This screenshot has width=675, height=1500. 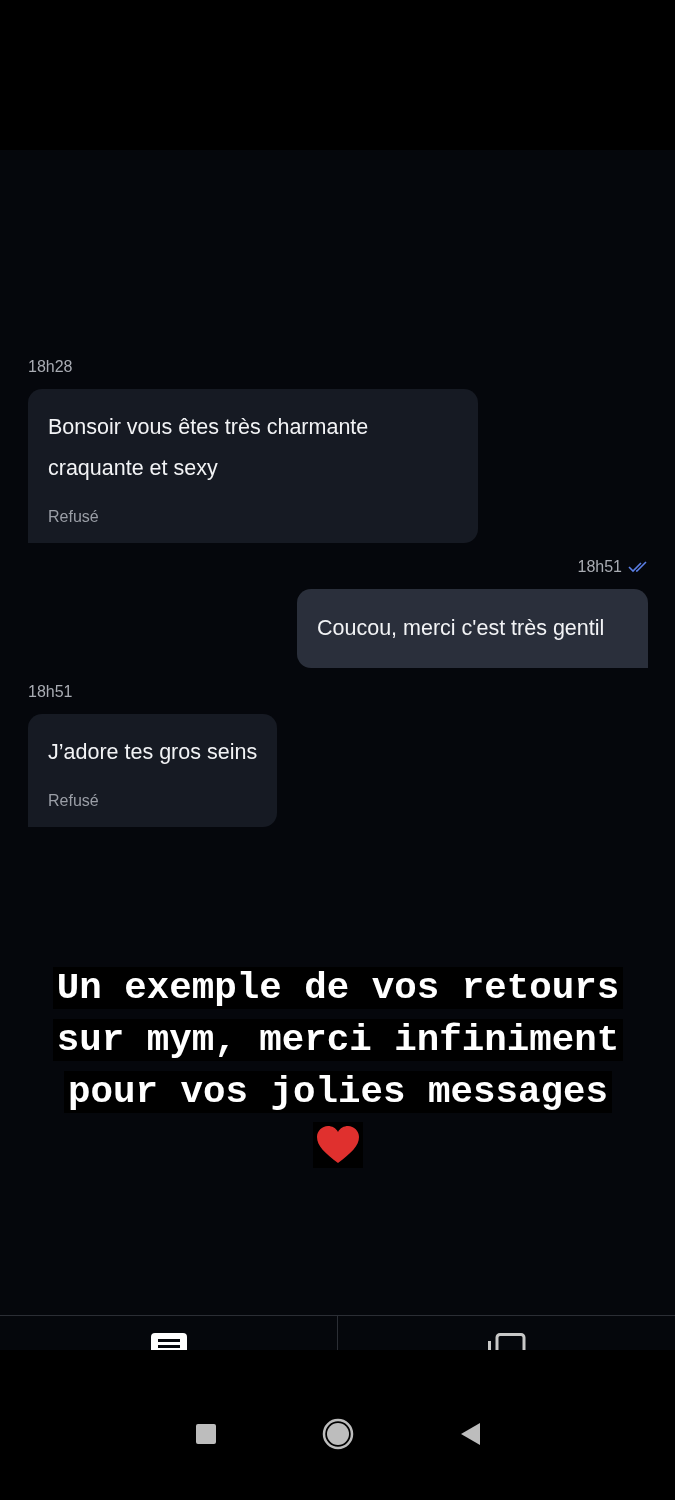 I want to click on document-icon, so click(x=168, y=1341).